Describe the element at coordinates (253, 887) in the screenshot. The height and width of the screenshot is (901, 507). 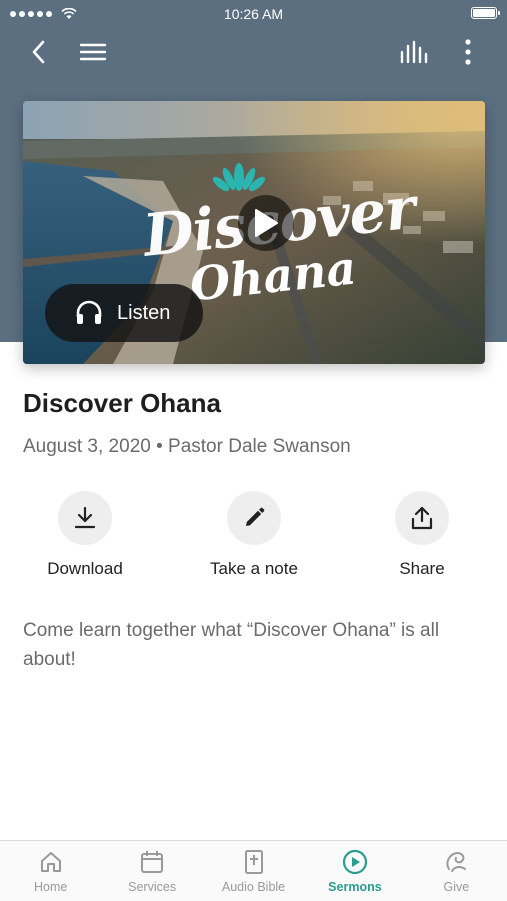
I see `tab-audio-bible-label: Audio Bible` at that location.